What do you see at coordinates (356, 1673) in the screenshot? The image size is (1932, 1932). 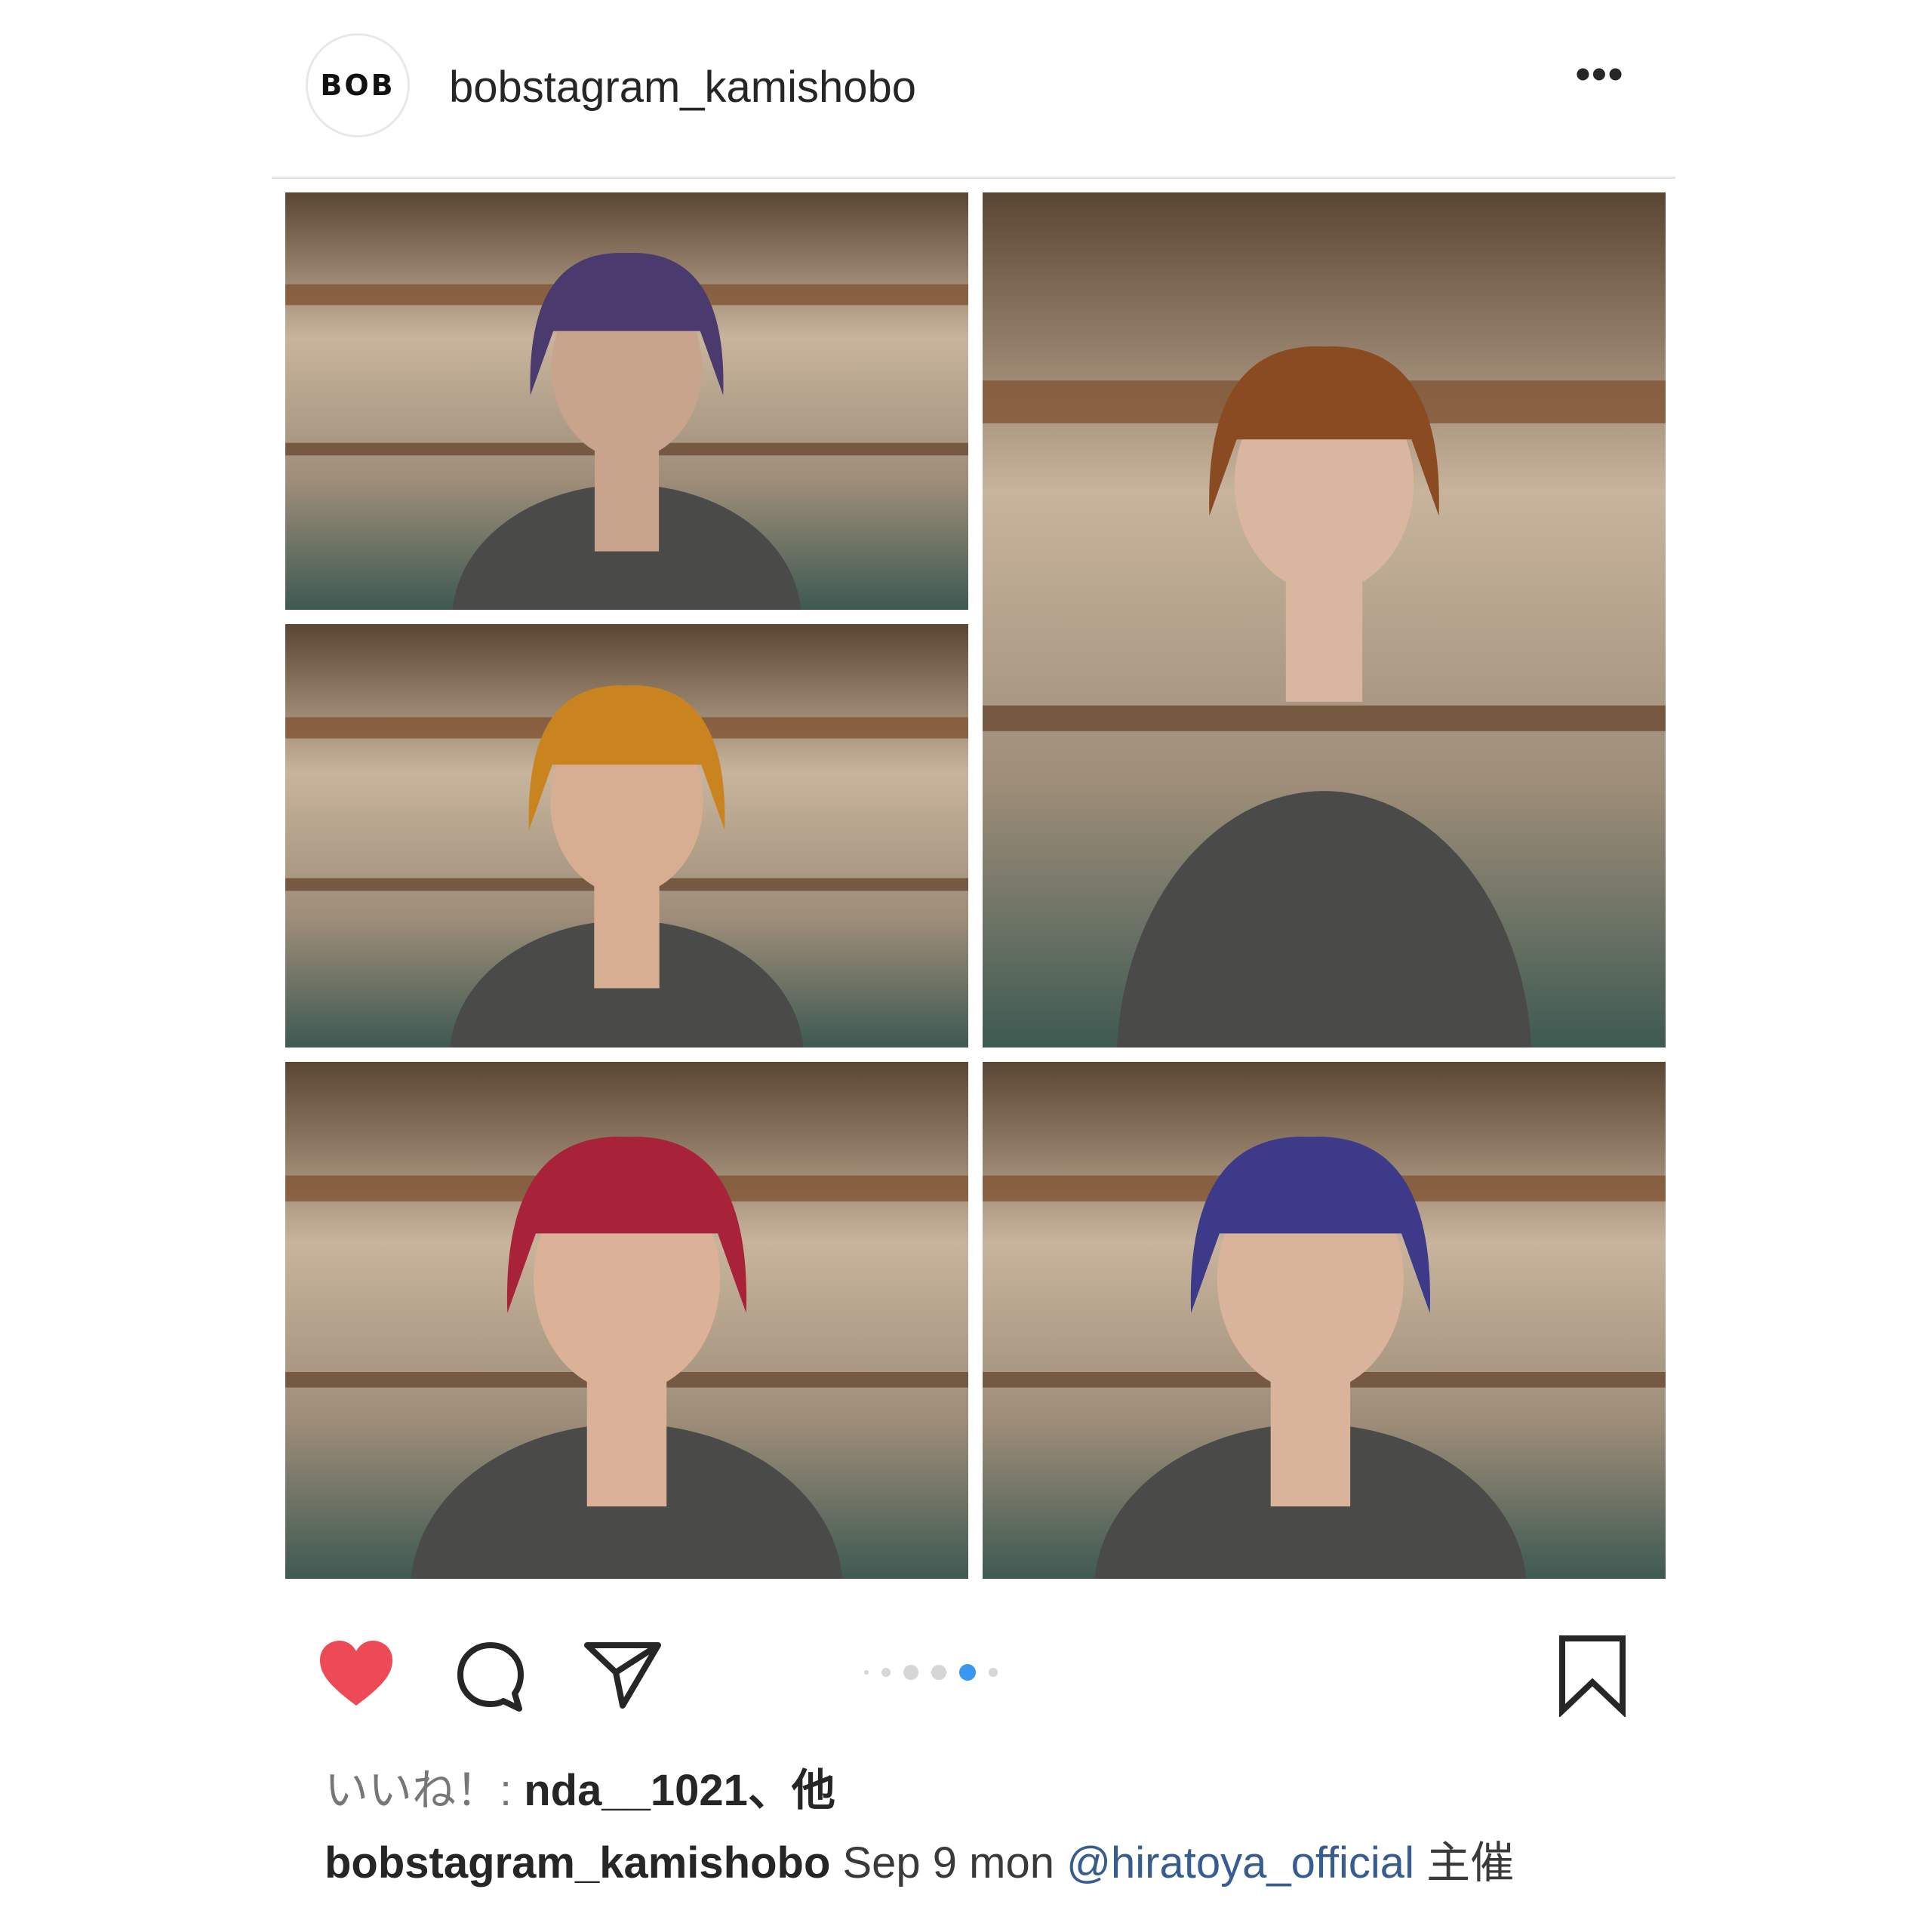 I see `heart-icon` at bounding box center [356, 1673].